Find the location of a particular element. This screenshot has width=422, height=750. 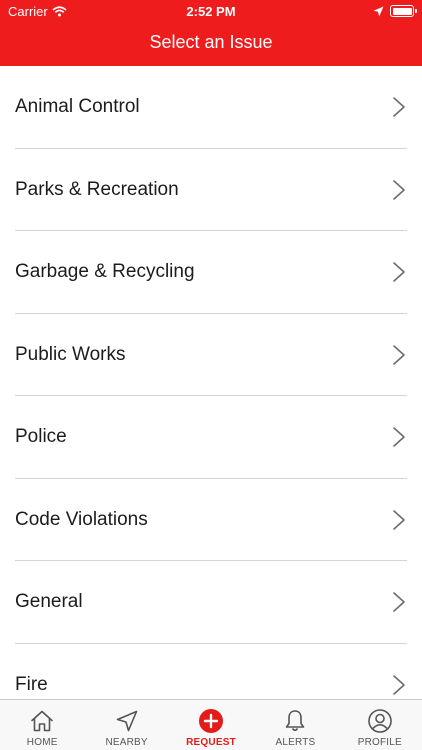

issue-row-animal-control: Animal Control is located at coordinates (211, 107).